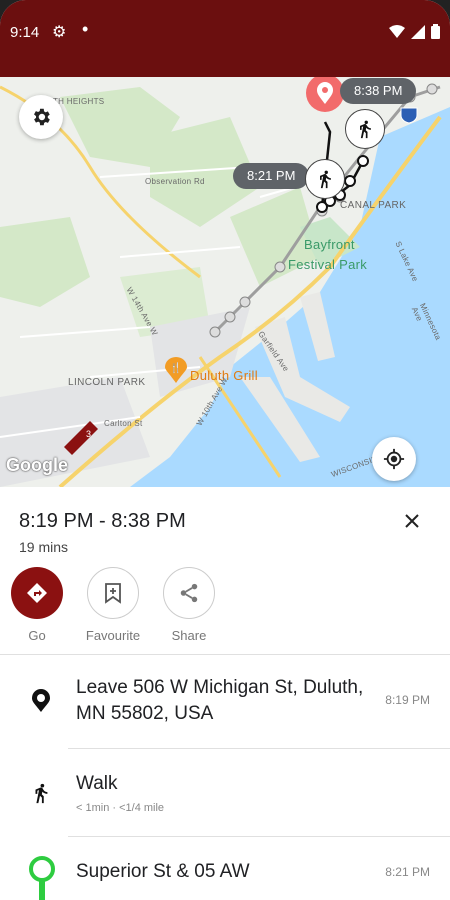 The image size is (450, 900). I want to click on go-button: Go, so click(37, 605).